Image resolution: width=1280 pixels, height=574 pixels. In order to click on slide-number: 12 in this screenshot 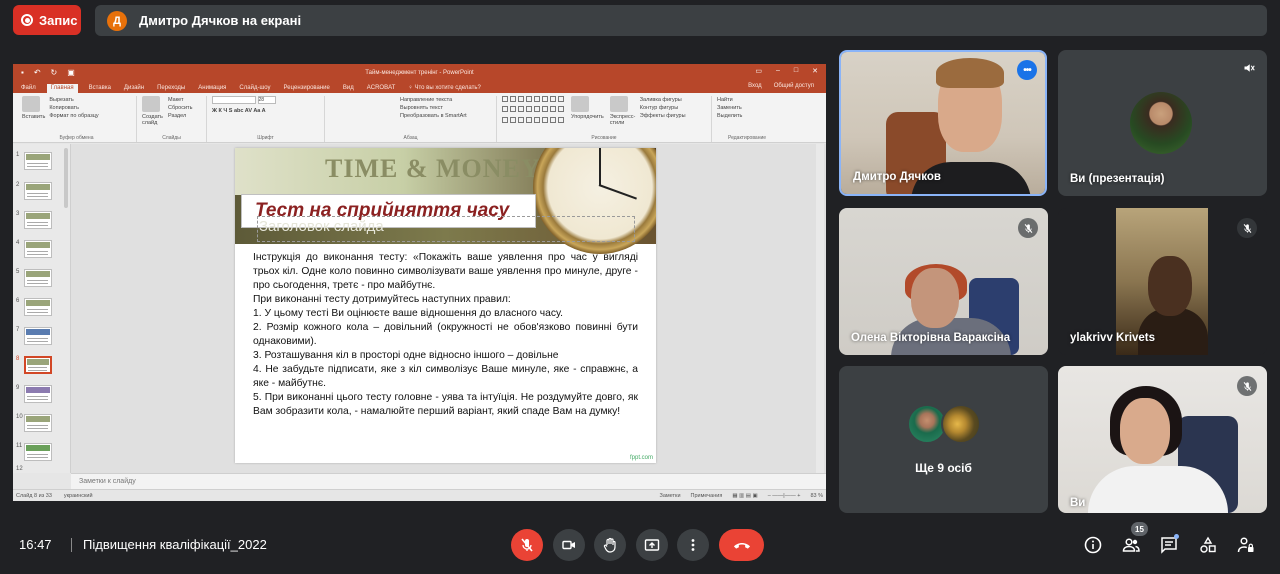, I will do `click(19, 469)`.